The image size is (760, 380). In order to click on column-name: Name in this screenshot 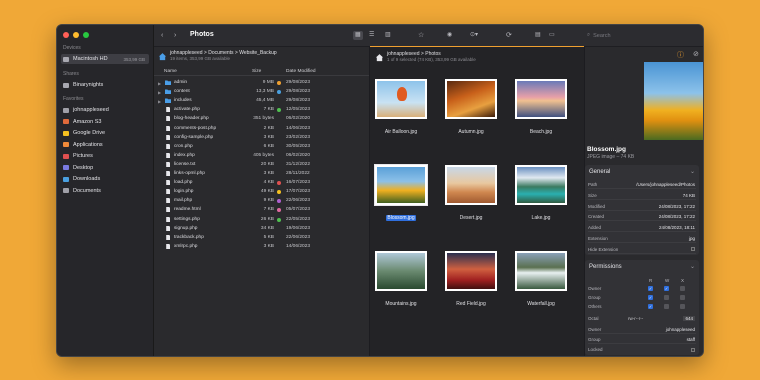, I will do `click(170, 71)`.